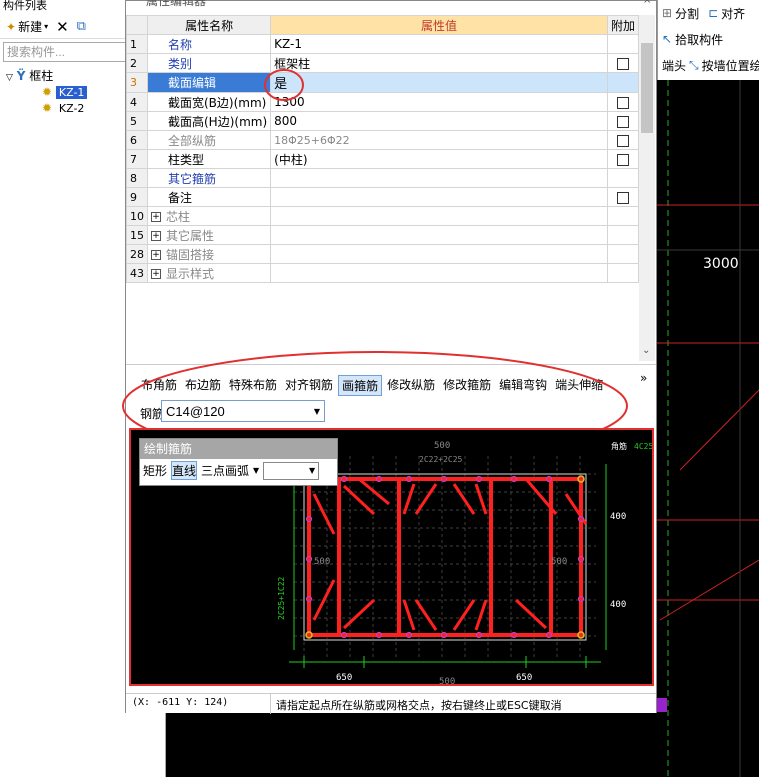  What do you see at coordinates (441, 459) in the screenshot?
I see `top-rebar-label: 2C22+2C25` at bounding box center [441, 459].